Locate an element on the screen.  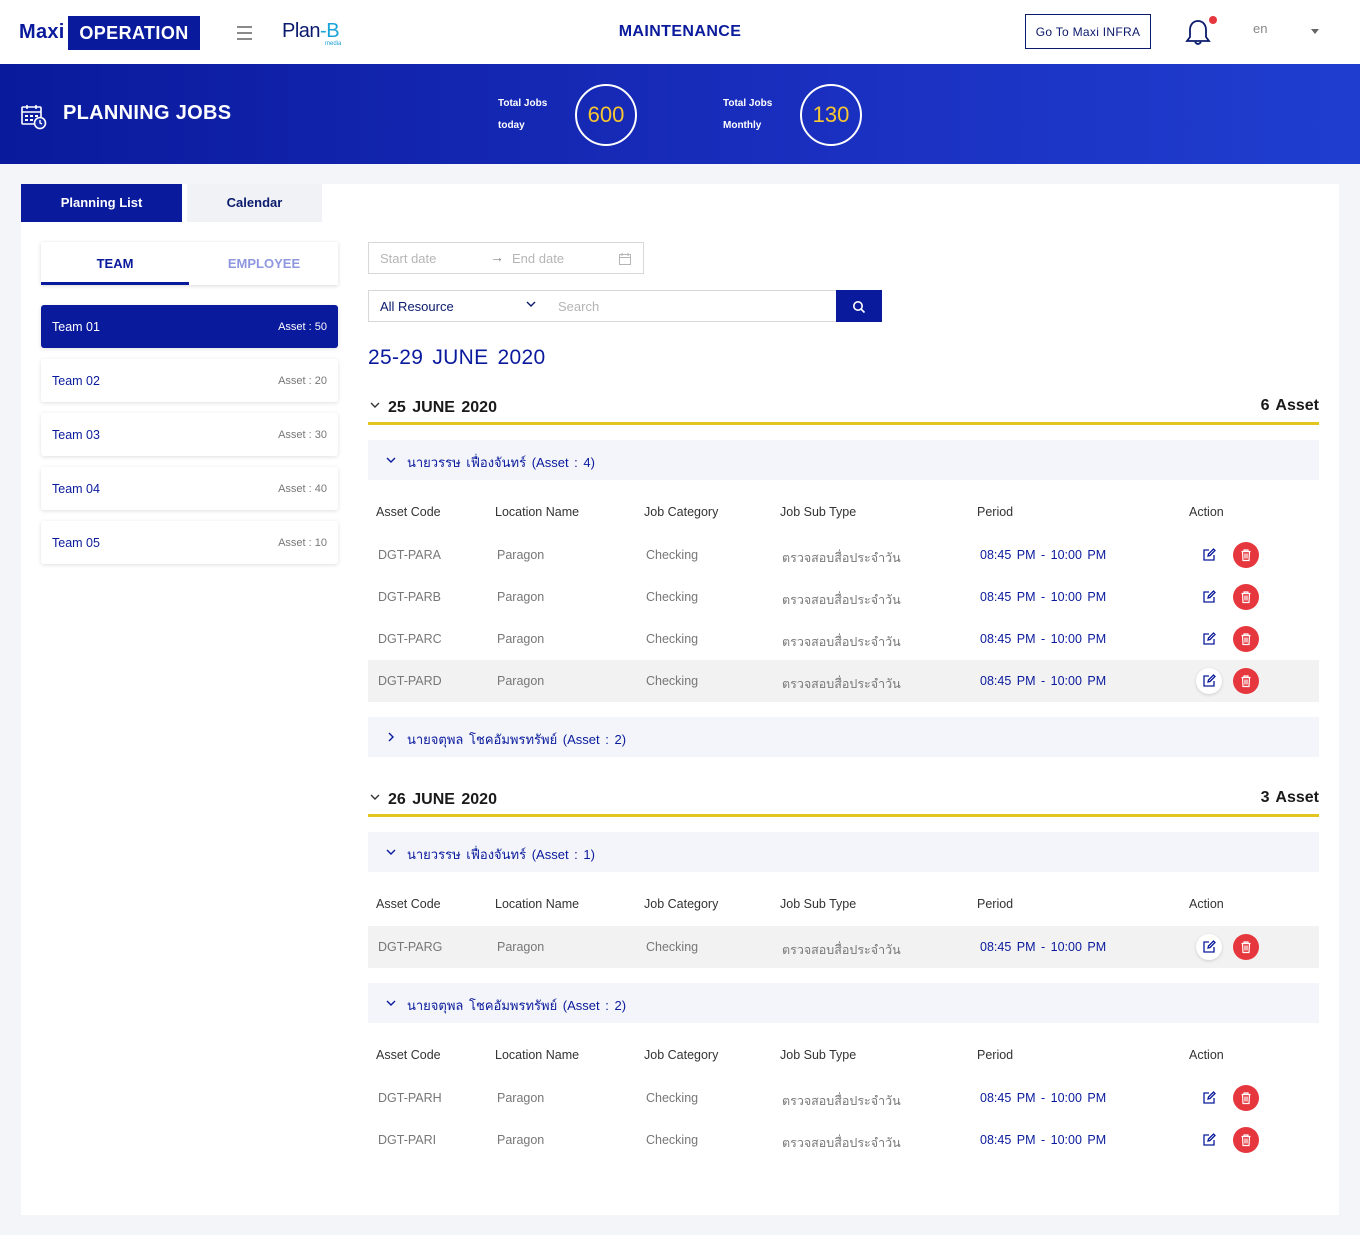
asset-code: DGT-PARC is located at coordinates (410, 639).